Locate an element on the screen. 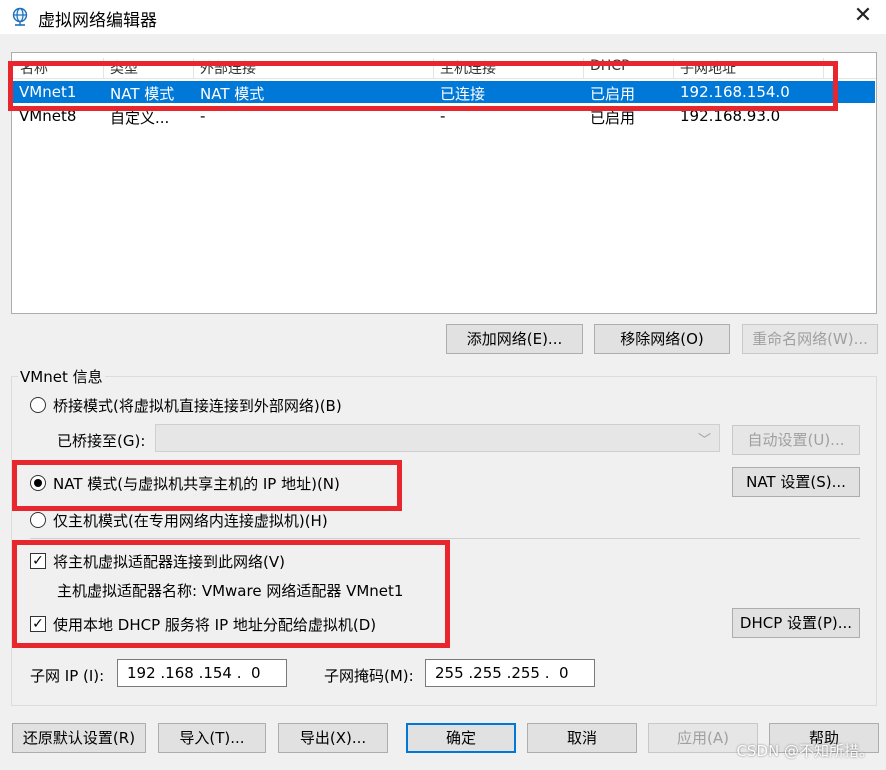 This screenshot has width=886, height=770. highlight-box-selected-row is located at coordinates (423, 86).